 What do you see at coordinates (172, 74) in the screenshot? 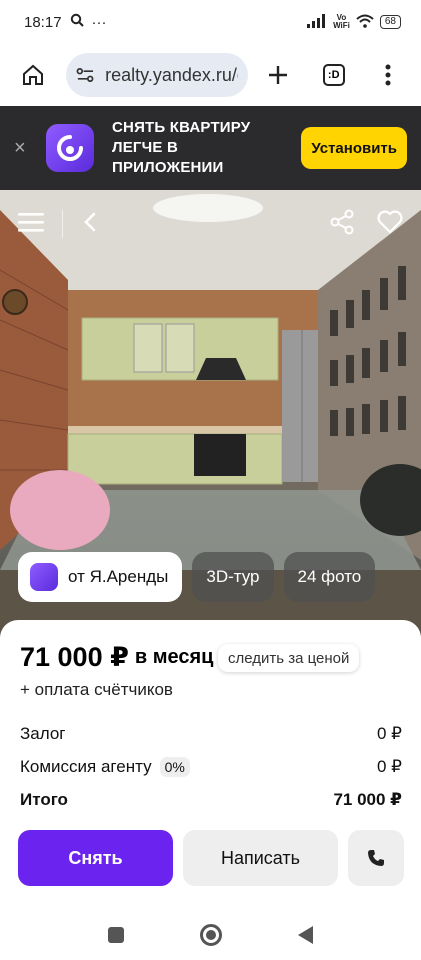
I see `url-text: realty.yandex.ru/c` at bounding box center [172, 74].